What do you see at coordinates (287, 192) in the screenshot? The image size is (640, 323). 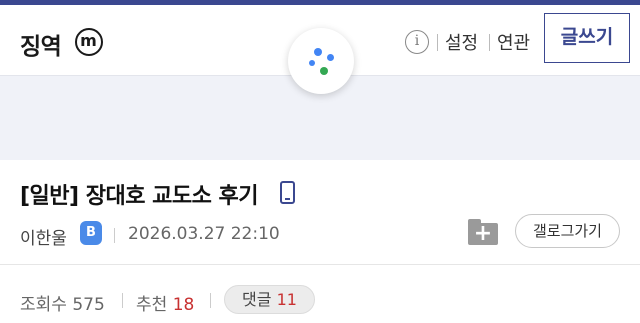 I see `mobile-post-icon` at bounding box center [287, 192].